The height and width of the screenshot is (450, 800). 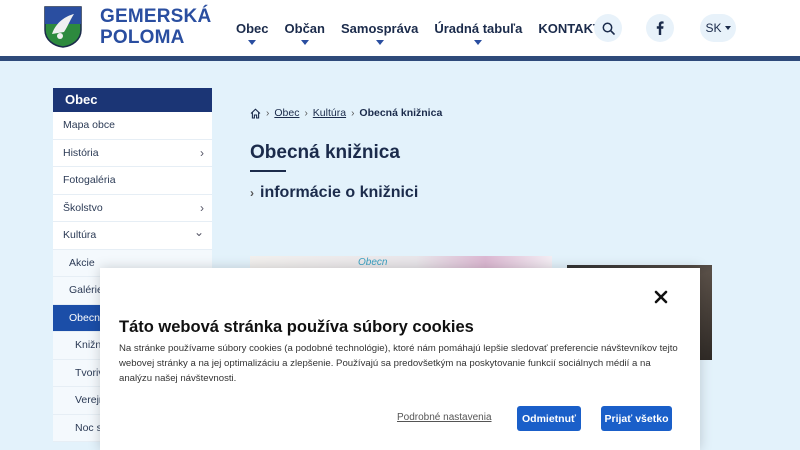 What do you see at coordinates (132, 100) in the screenshot?
I see `sidebar-title: Obec` at bounding box center [132, 100].